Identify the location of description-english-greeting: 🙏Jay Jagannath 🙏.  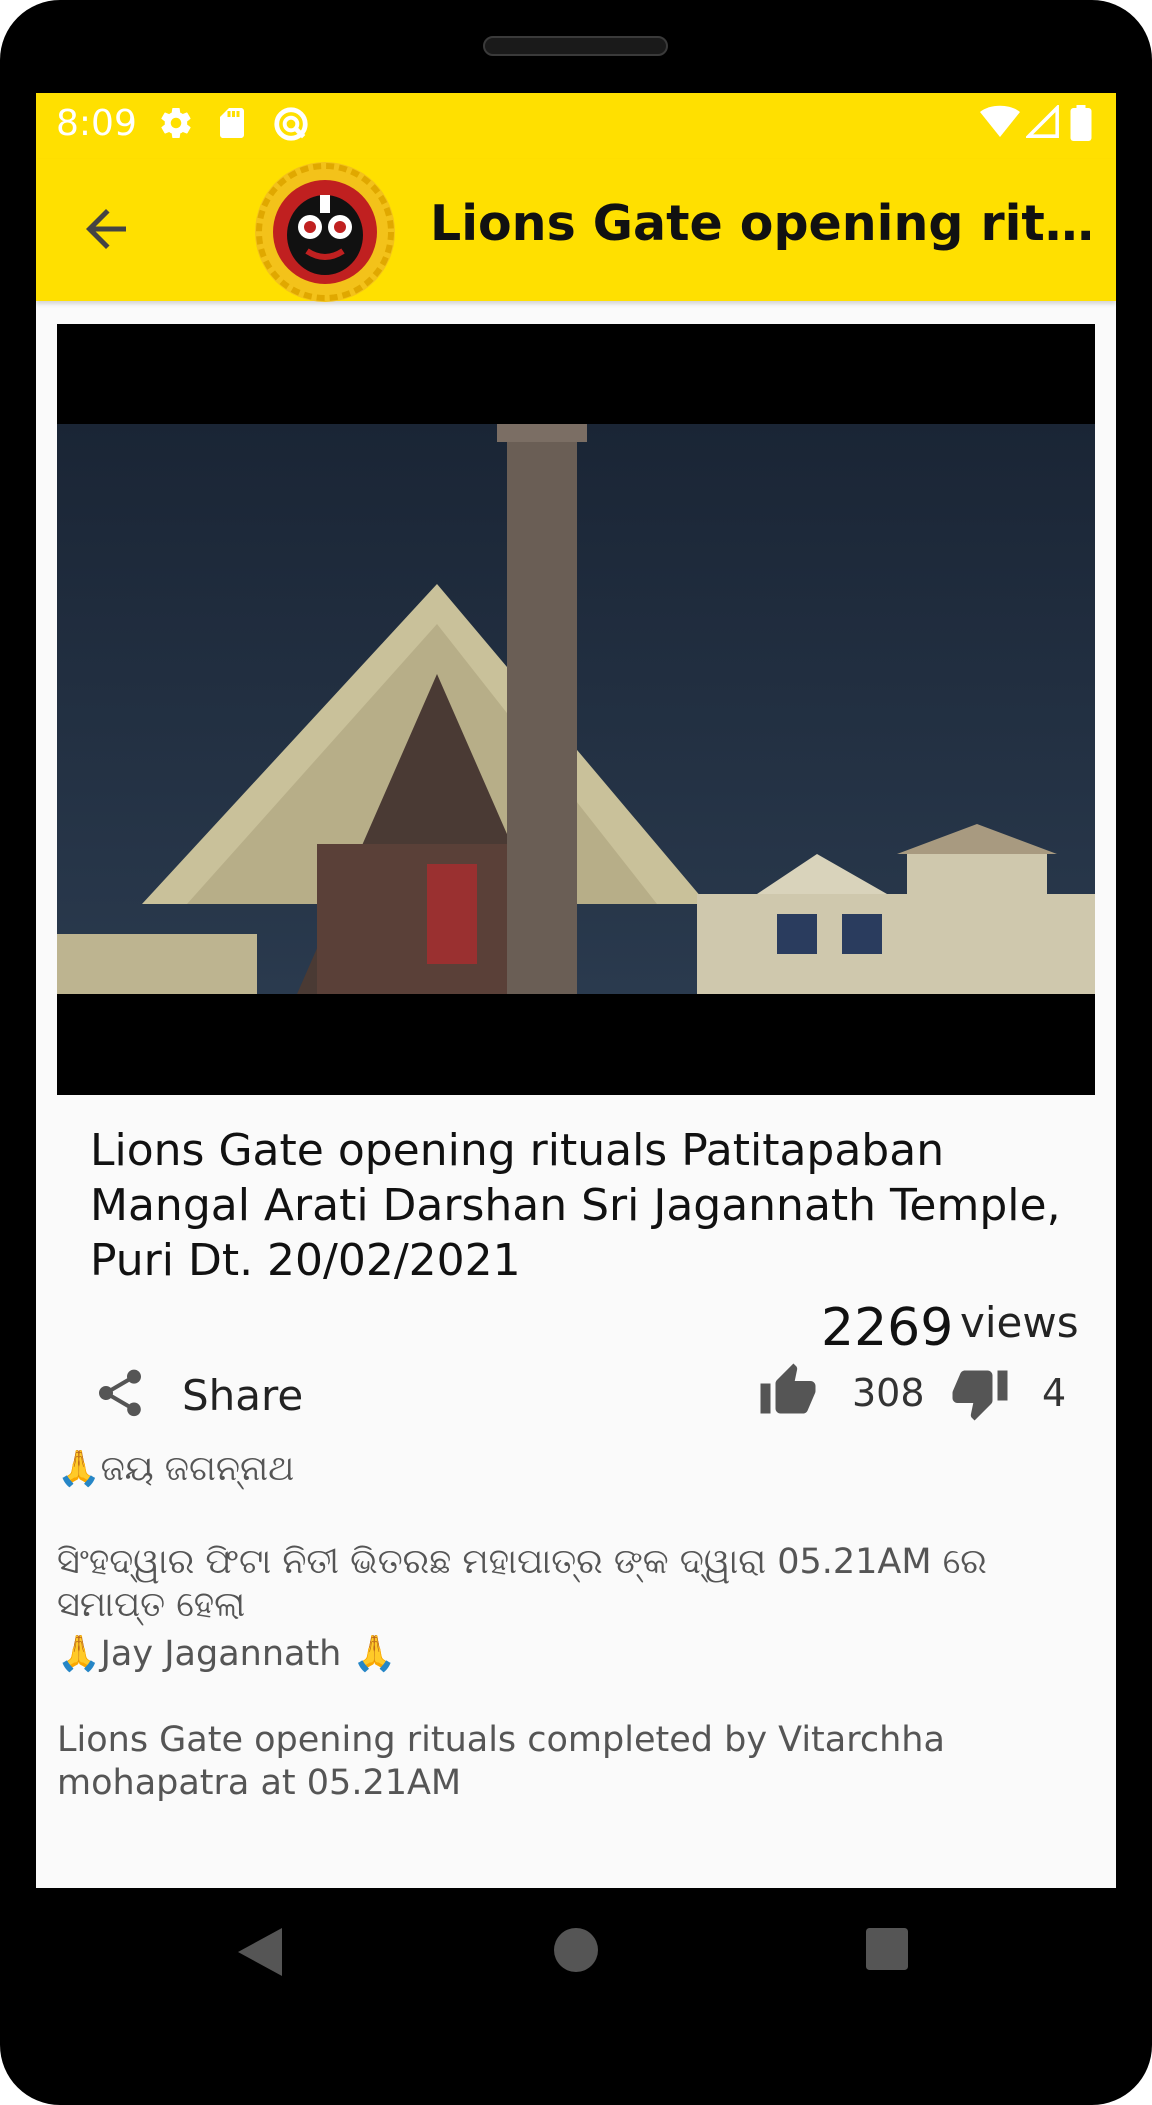
(577, 1654).